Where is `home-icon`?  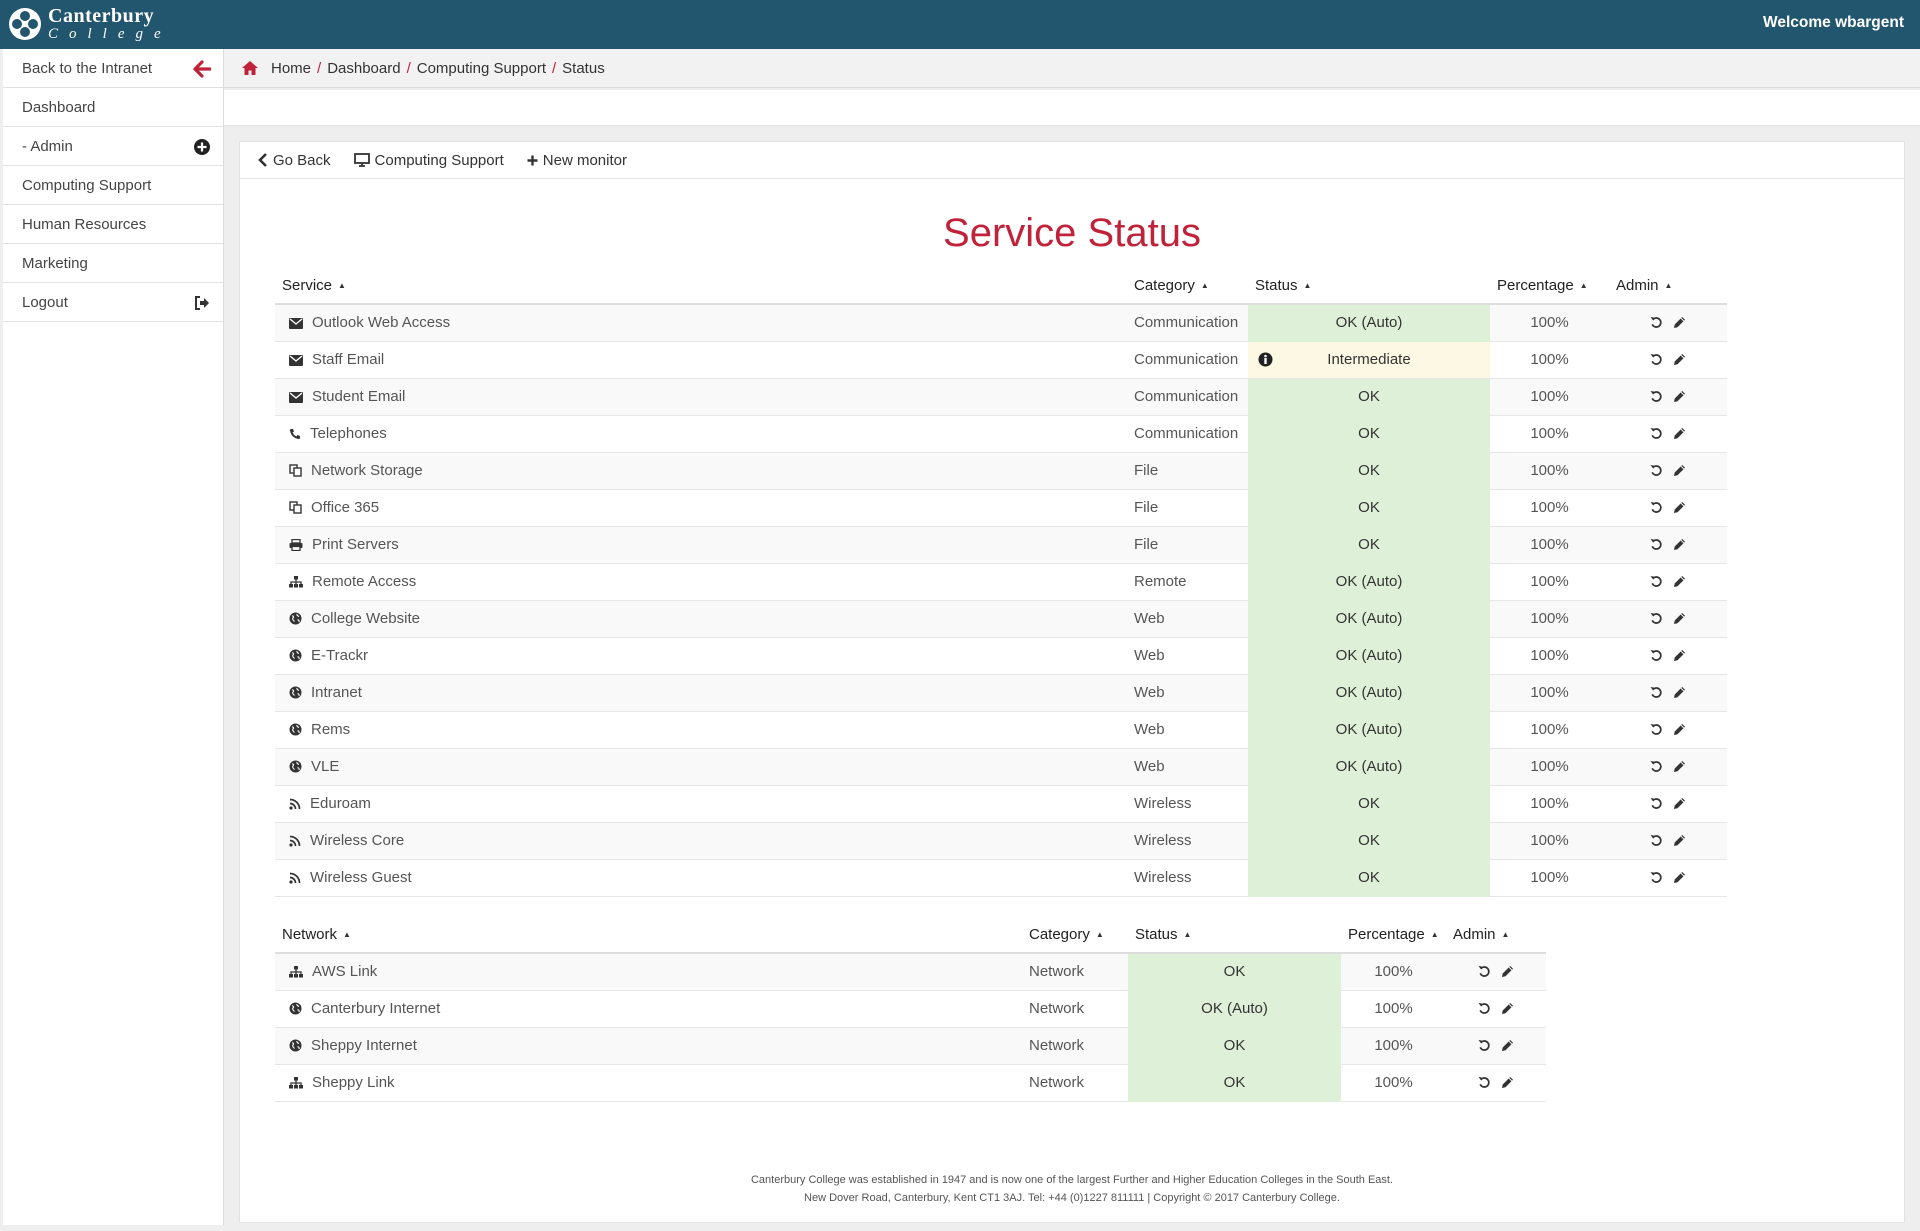 home-icon is located at coordinates (250, 68).